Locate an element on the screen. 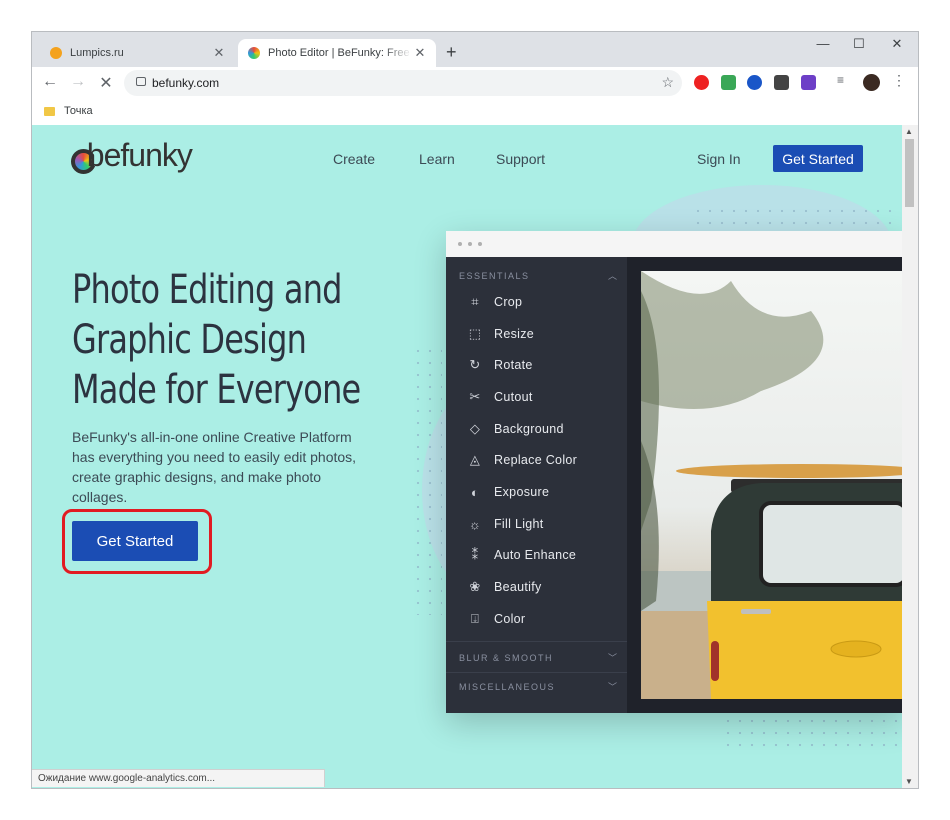 This screenshot has width=950, height=820. tool-label: Rotate is located at coordinates (513, 365).